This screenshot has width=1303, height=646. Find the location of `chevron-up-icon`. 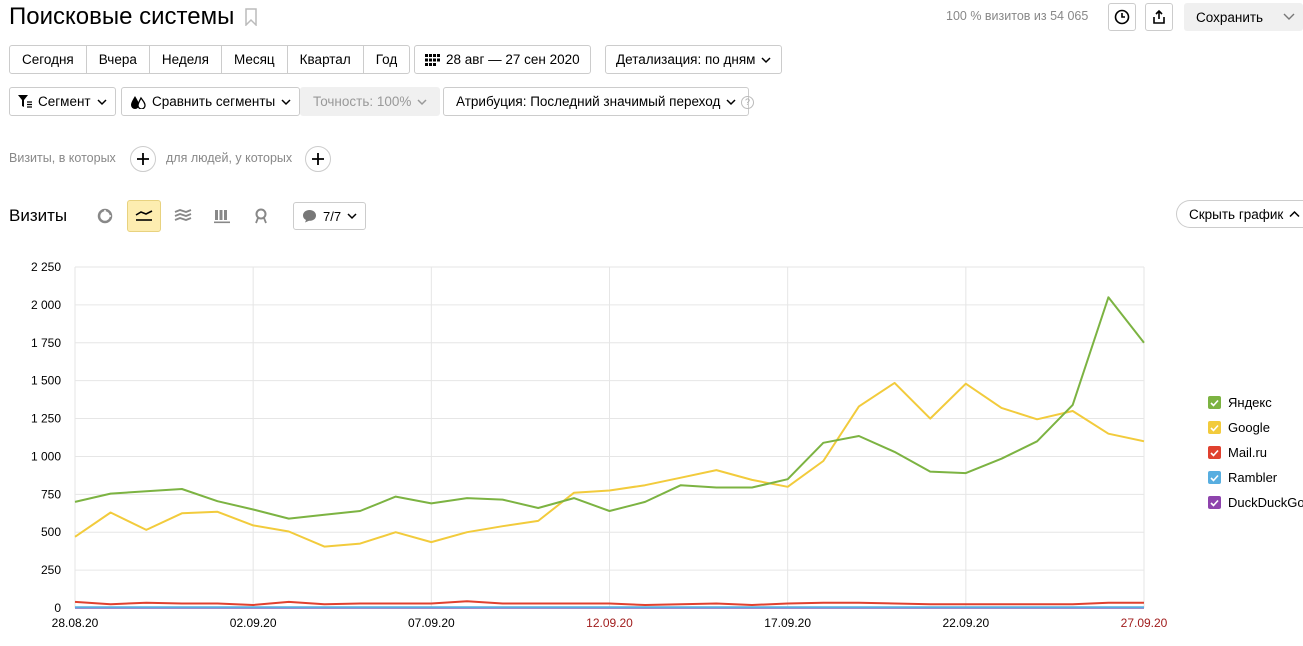

chevron-up-icon is located at coordinates (1294, 214).